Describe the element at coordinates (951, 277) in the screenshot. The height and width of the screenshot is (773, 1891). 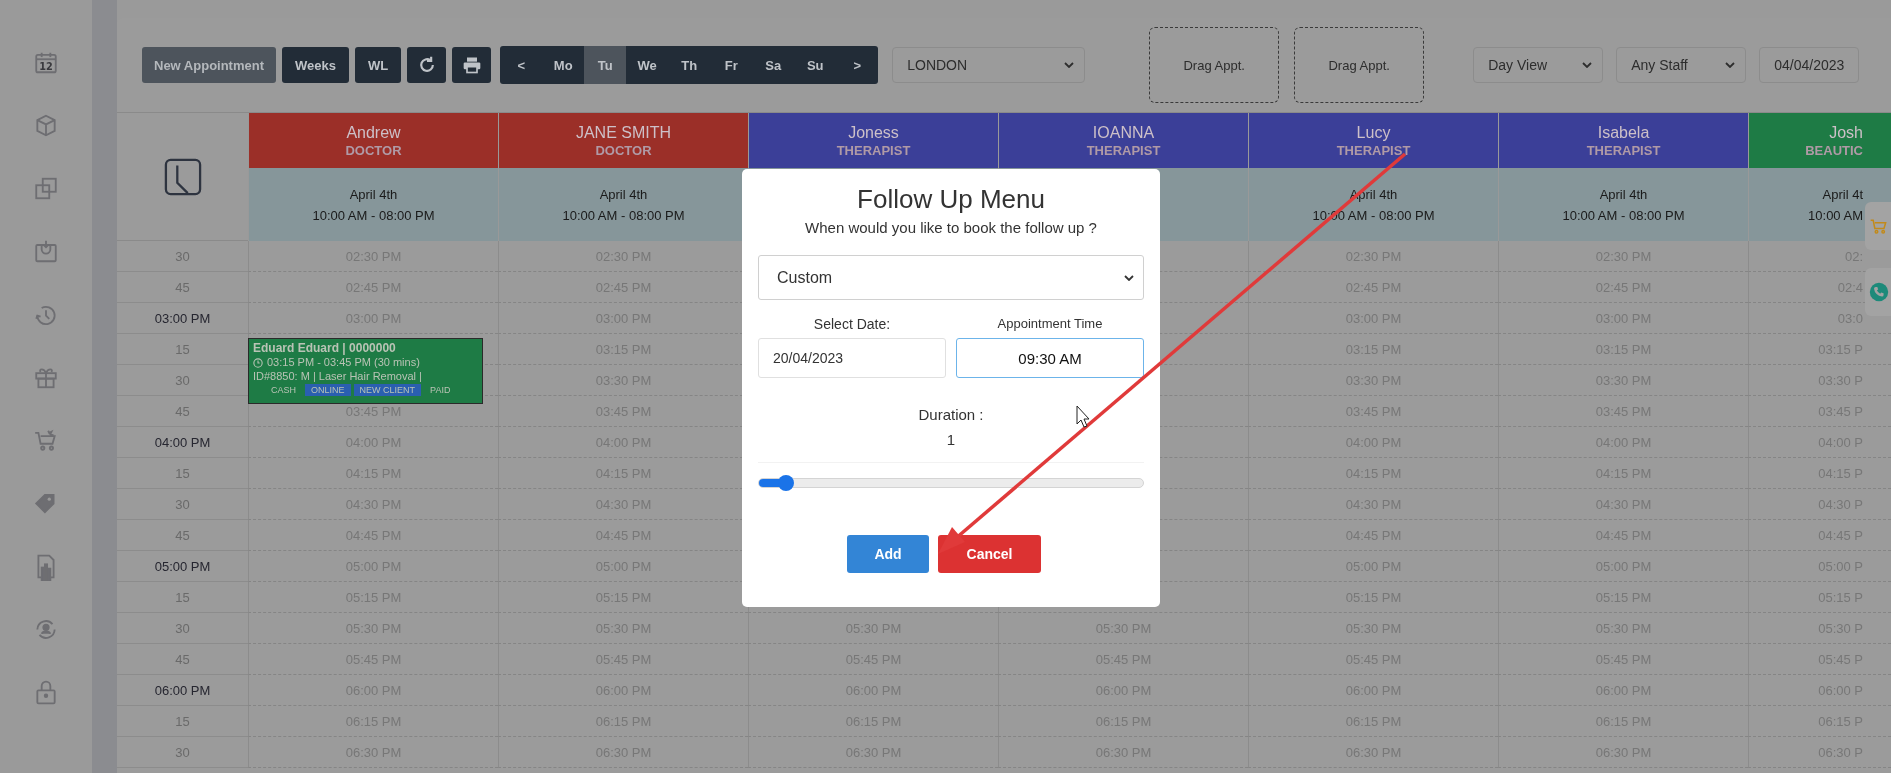
I see `follow-up-select: Custom` at that location.